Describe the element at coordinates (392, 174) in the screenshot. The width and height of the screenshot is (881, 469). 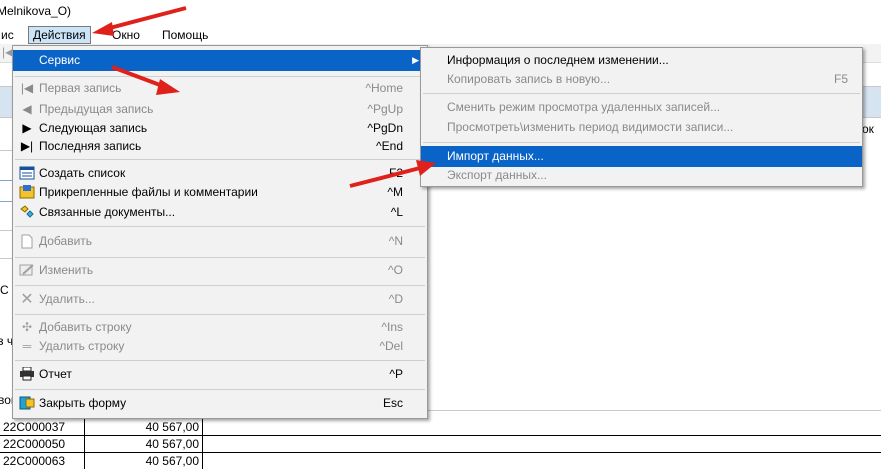
I see `annotation-arrow-import` at that location.